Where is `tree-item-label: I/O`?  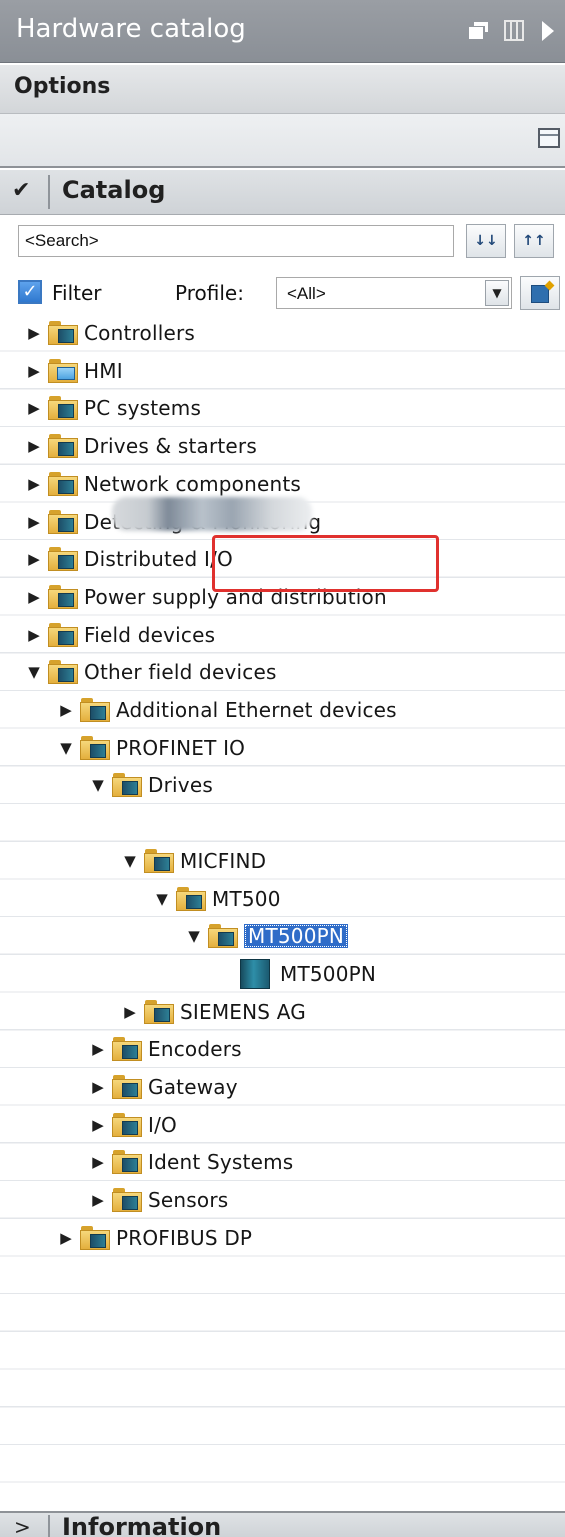 tree-item-label: I/O is located at coordinates (162, 1124).